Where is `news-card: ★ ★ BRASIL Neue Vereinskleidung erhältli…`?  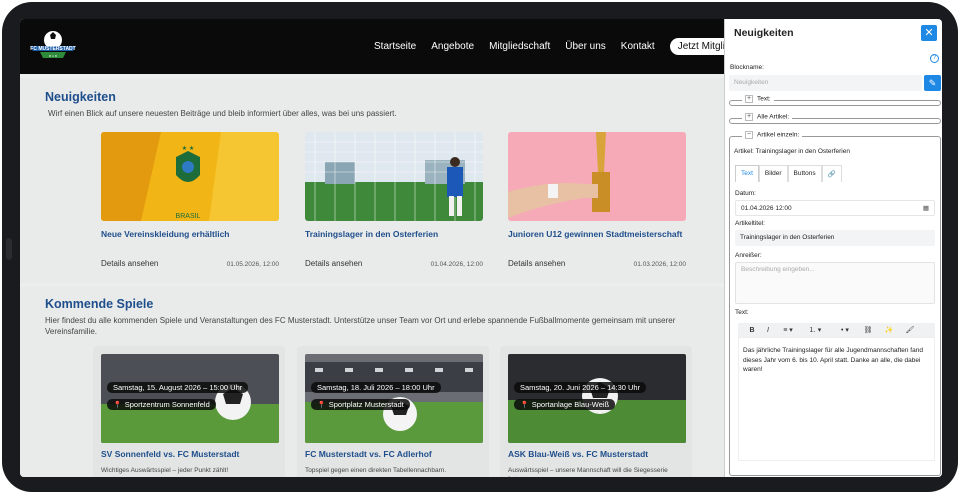
news-card: ★ ★ BRASIL Neue Vereinskleidung erhältli… is located at coordinates (191, 207).